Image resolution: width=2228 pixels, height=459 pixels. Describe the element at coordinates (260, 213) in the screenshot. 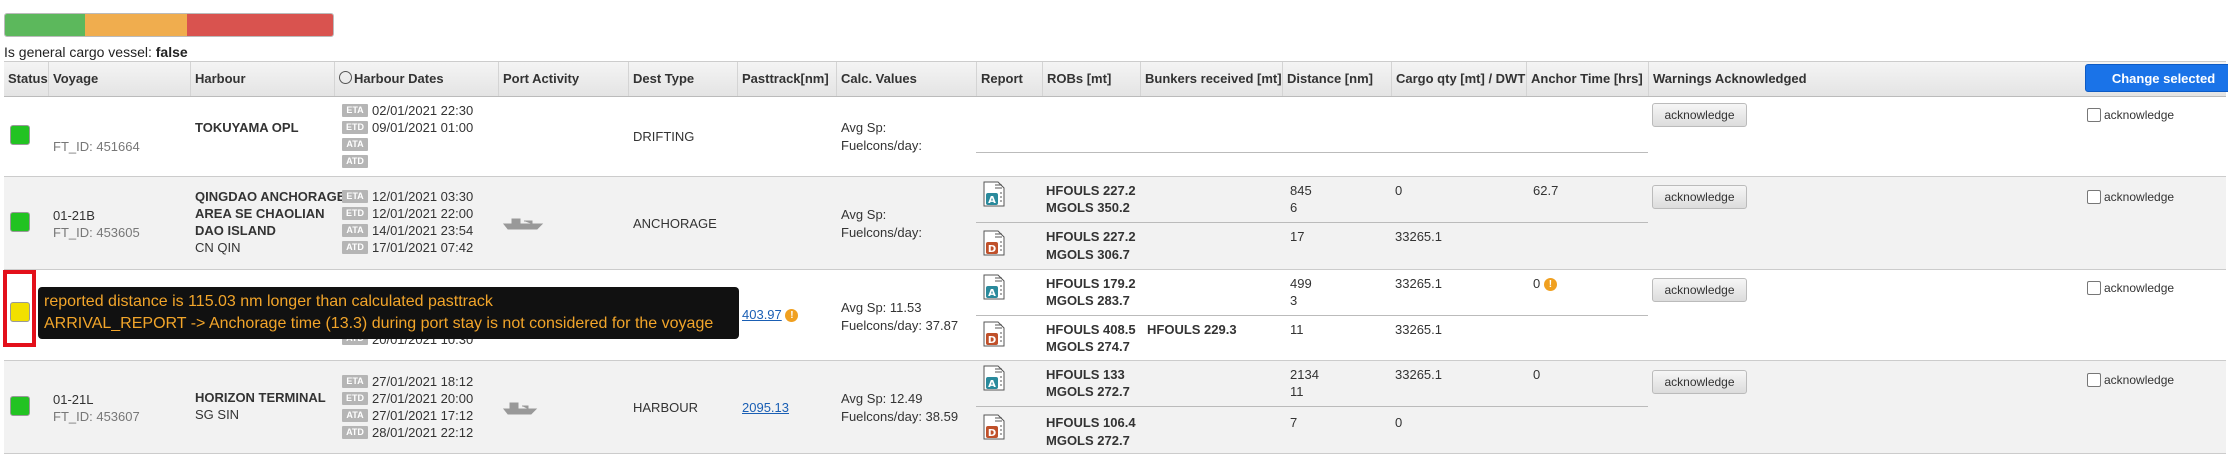

I see `harbour-name: AREA SE CHAOLIAN` at that location.